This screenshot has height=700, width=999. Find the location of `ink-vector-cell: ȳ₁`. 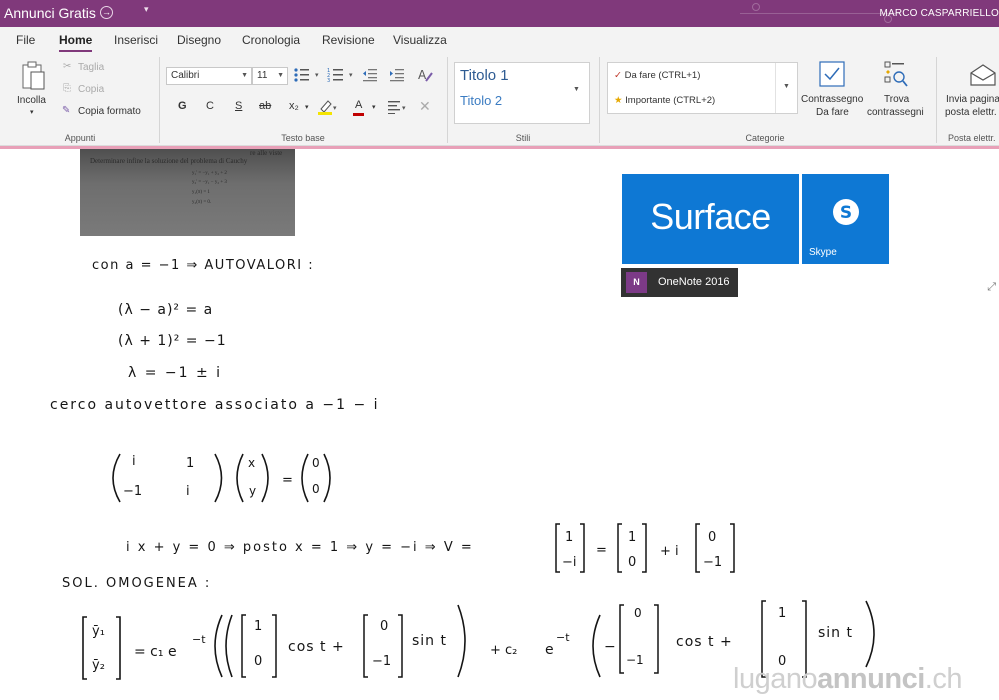

ink-vector-cell: ȳ₁ is located at coordinates (98, 631).